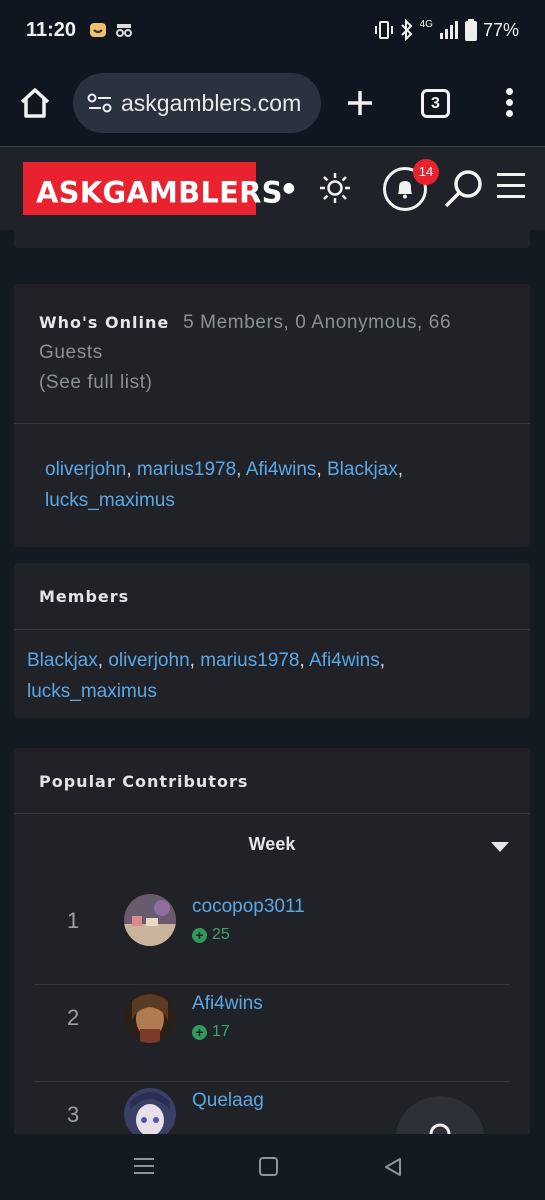 The image size is (545, 1200). I want to click on recents-button, so click(144, 1167).